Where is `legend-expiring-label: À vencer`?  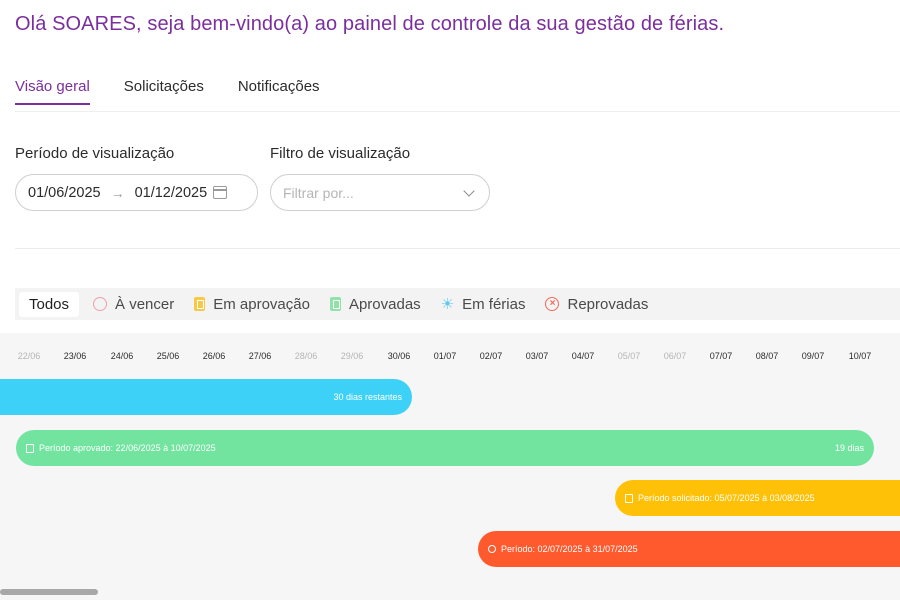 legend-expiring-label: À vencer is located at coordinates (145, 304).